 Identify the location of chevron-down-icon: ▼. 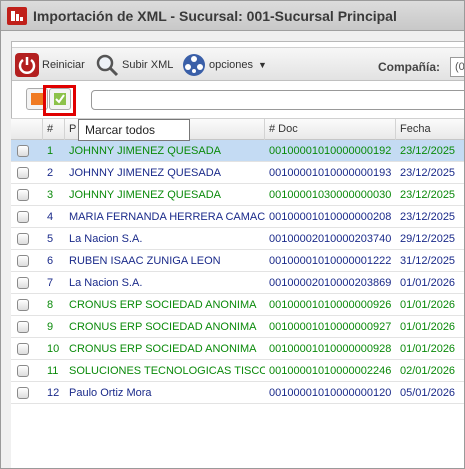
(262, 65).